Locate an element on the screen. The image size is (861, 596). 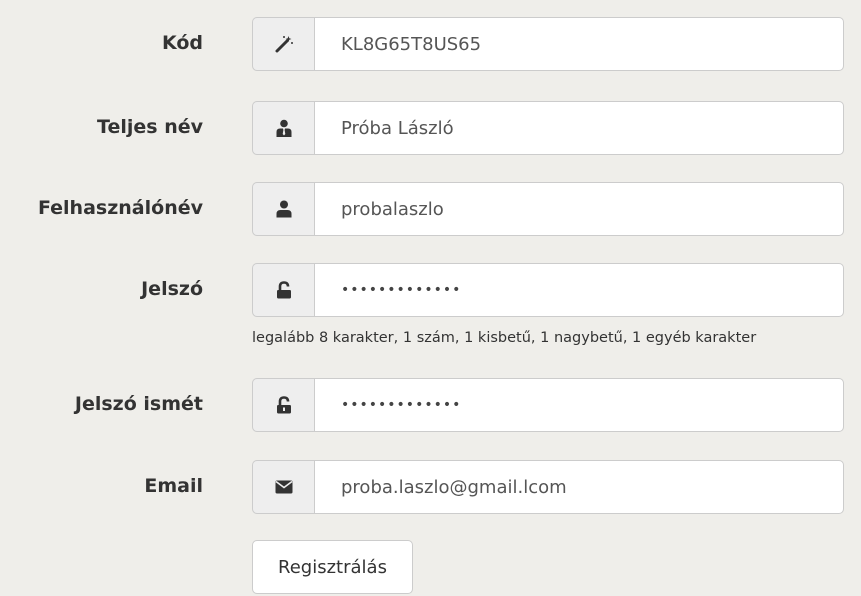
password-input-group is located at coordinates (548, 290).